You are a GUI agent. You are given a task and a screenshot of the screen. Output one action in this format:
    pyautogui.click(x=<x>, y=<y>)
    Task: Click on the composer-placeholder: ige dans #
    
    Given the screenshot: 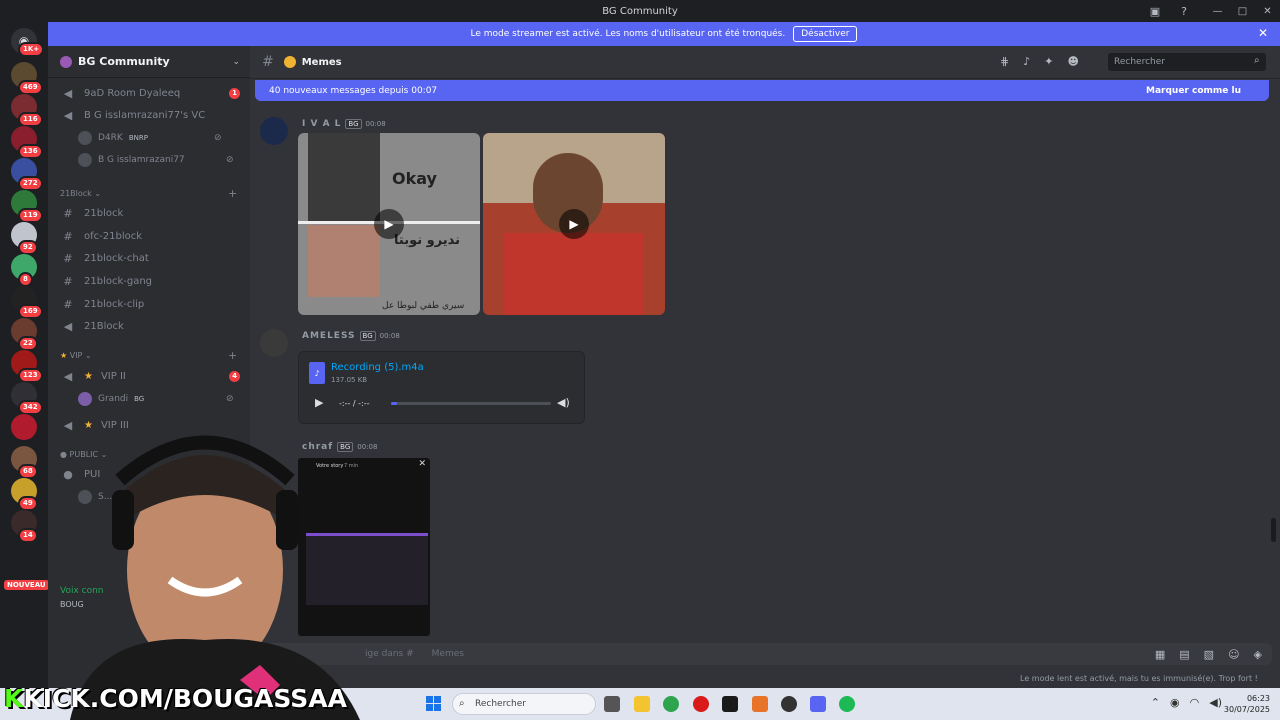 What is the action you would take?
    pyautogui.click(x=389, y=654)
    